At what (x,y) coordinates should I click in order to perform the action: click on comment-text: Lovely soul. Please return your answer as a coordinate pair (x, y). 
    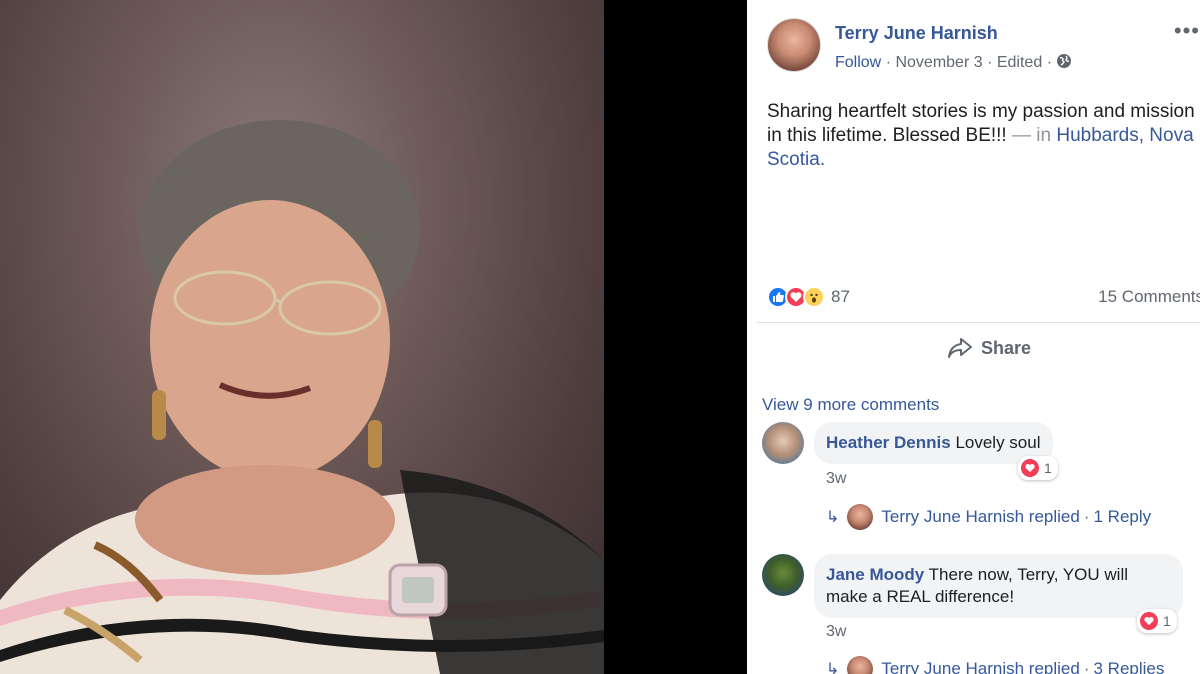
    Looking at the image, I should click on (998, 442).